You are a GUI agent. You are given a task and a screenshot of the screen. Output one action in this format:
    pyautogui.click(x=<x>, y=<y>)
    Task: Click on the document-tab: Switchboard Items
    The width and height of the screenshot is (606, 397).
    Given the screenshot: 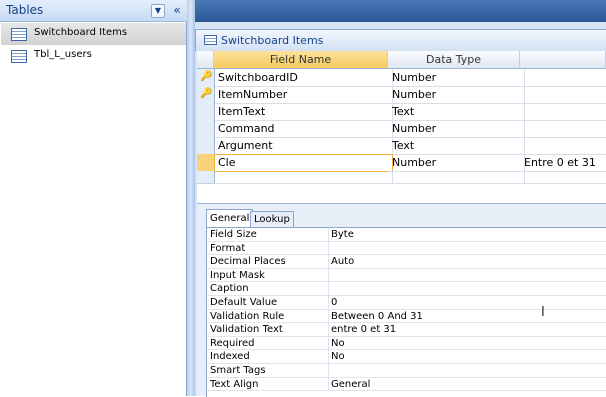 What is the action you would take?
    pyautogui.click(x=400, y=40)
    